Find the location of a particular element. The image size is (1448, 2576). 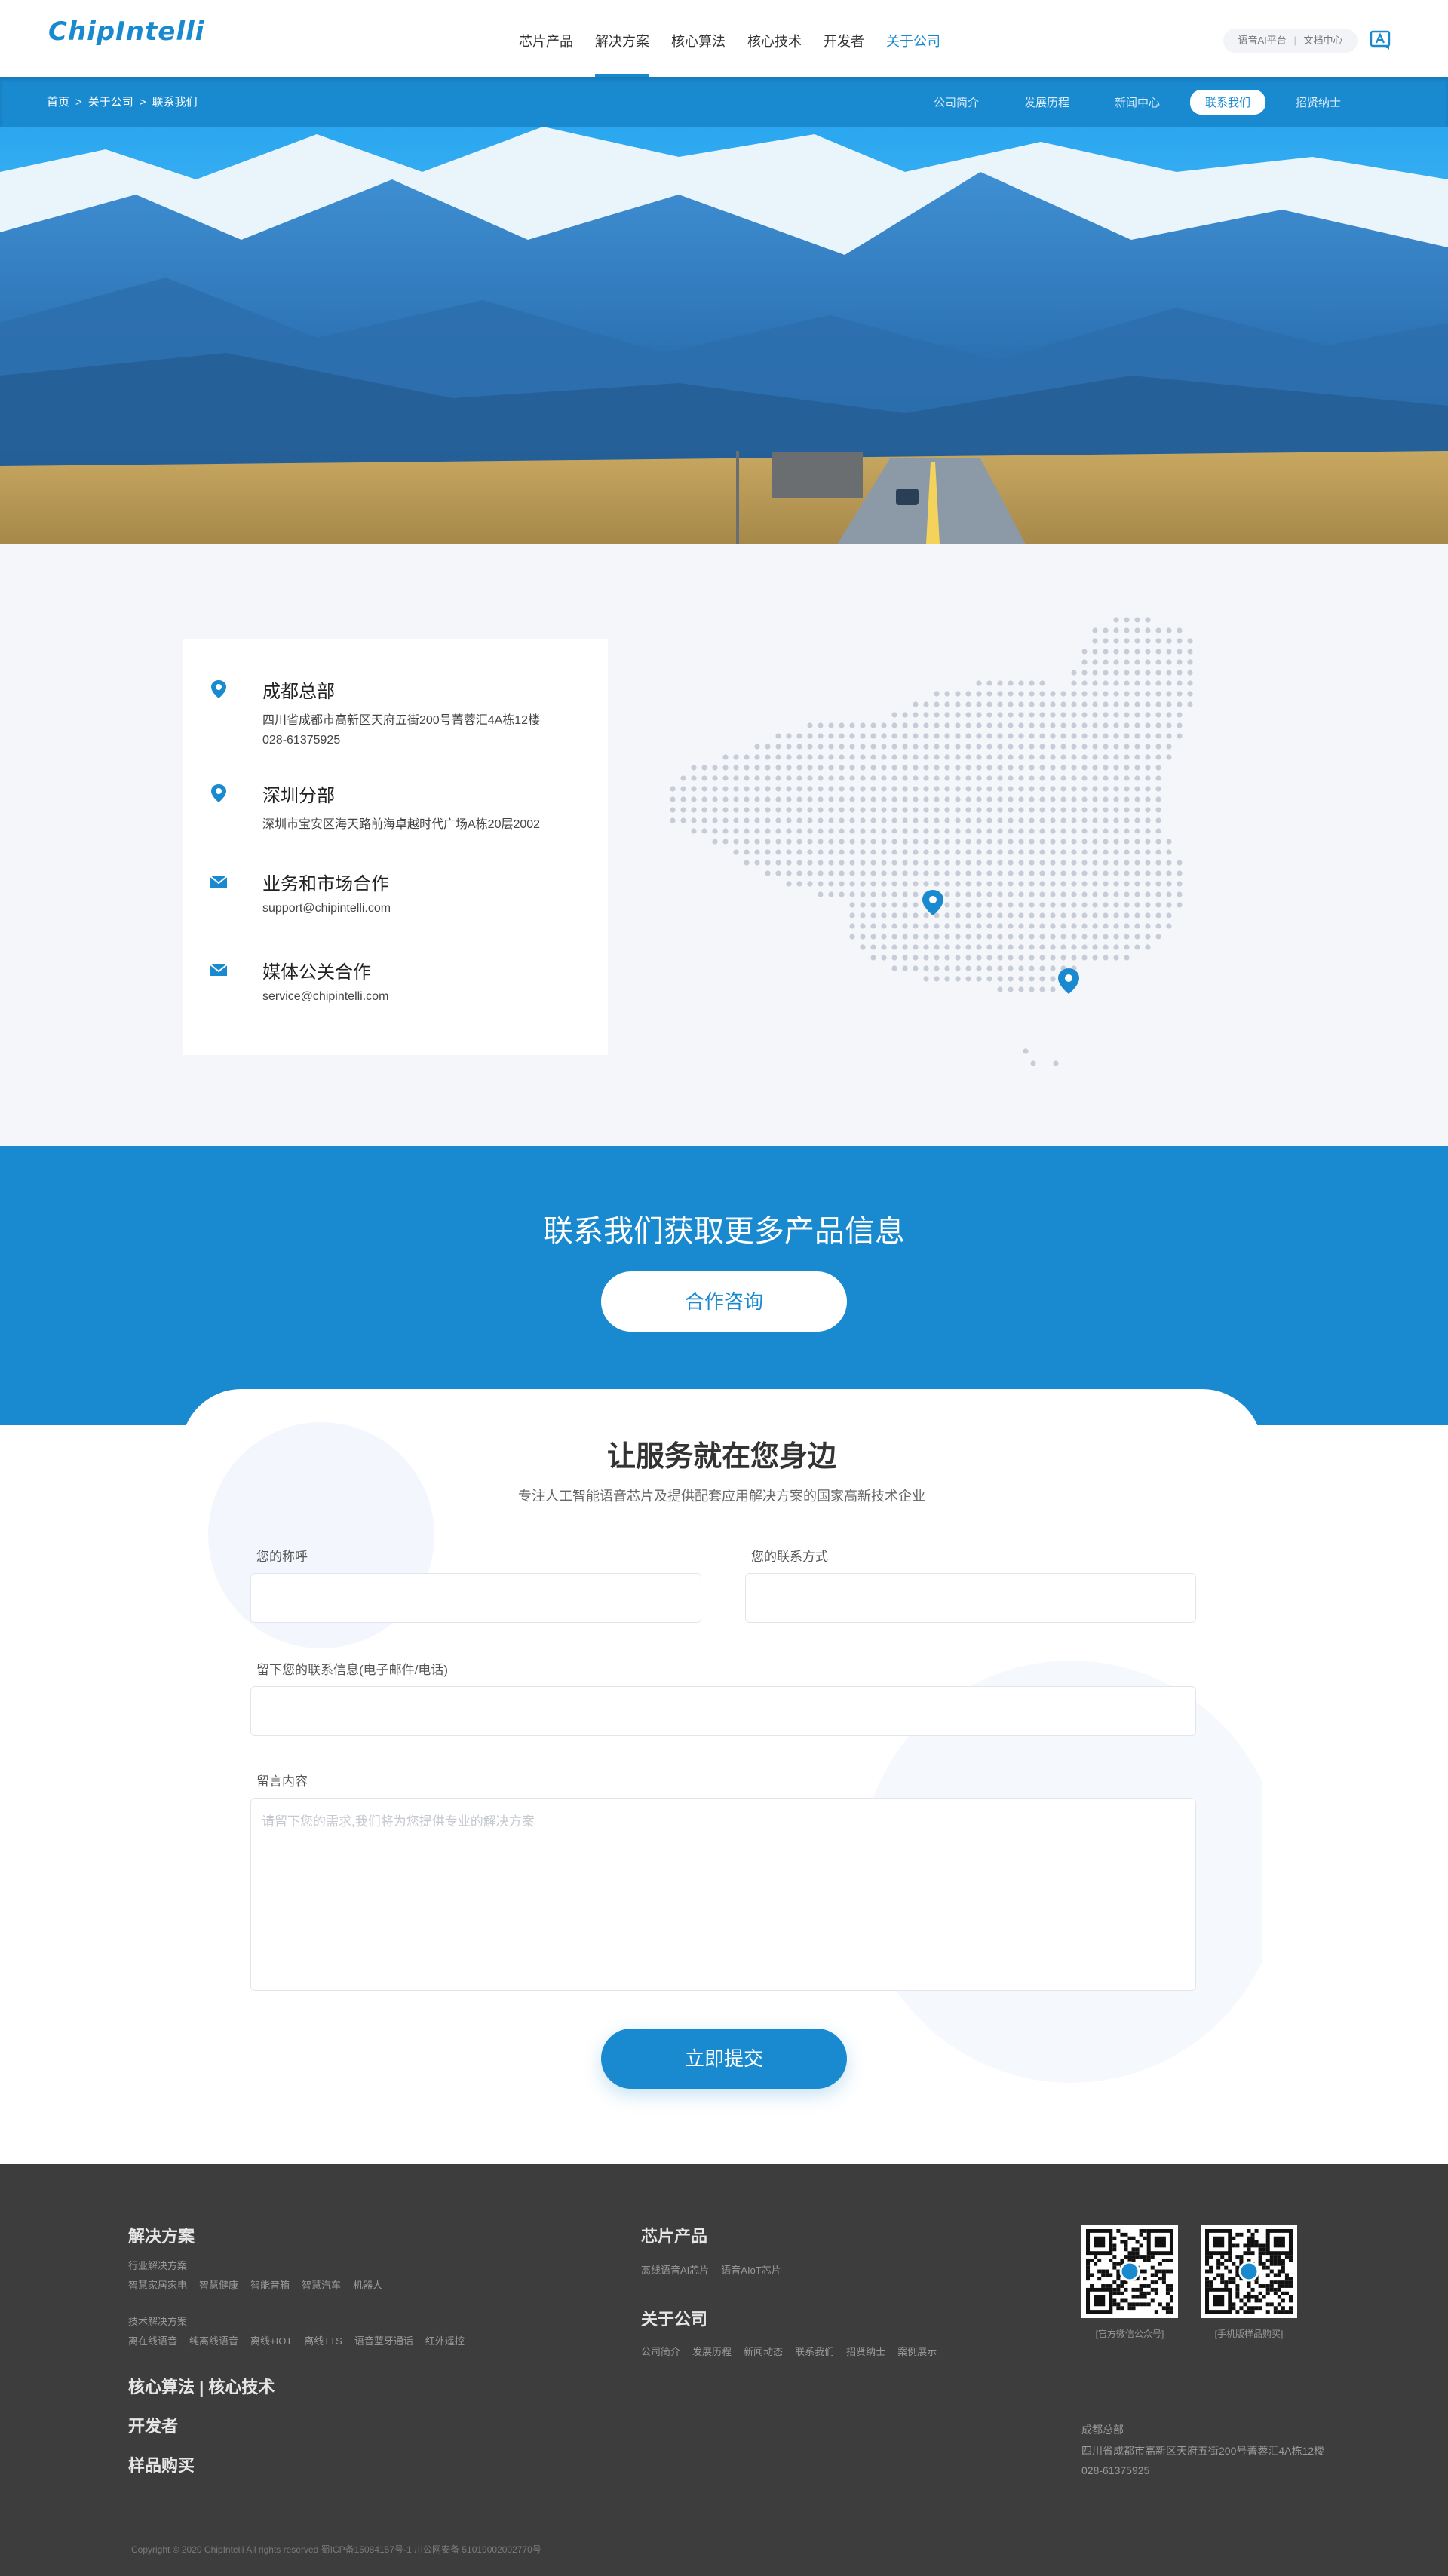

hq-address: 四川省成都市高新区天府五街200号菁蓉汇4A栋12楼 is located at coordinates (401, 720).